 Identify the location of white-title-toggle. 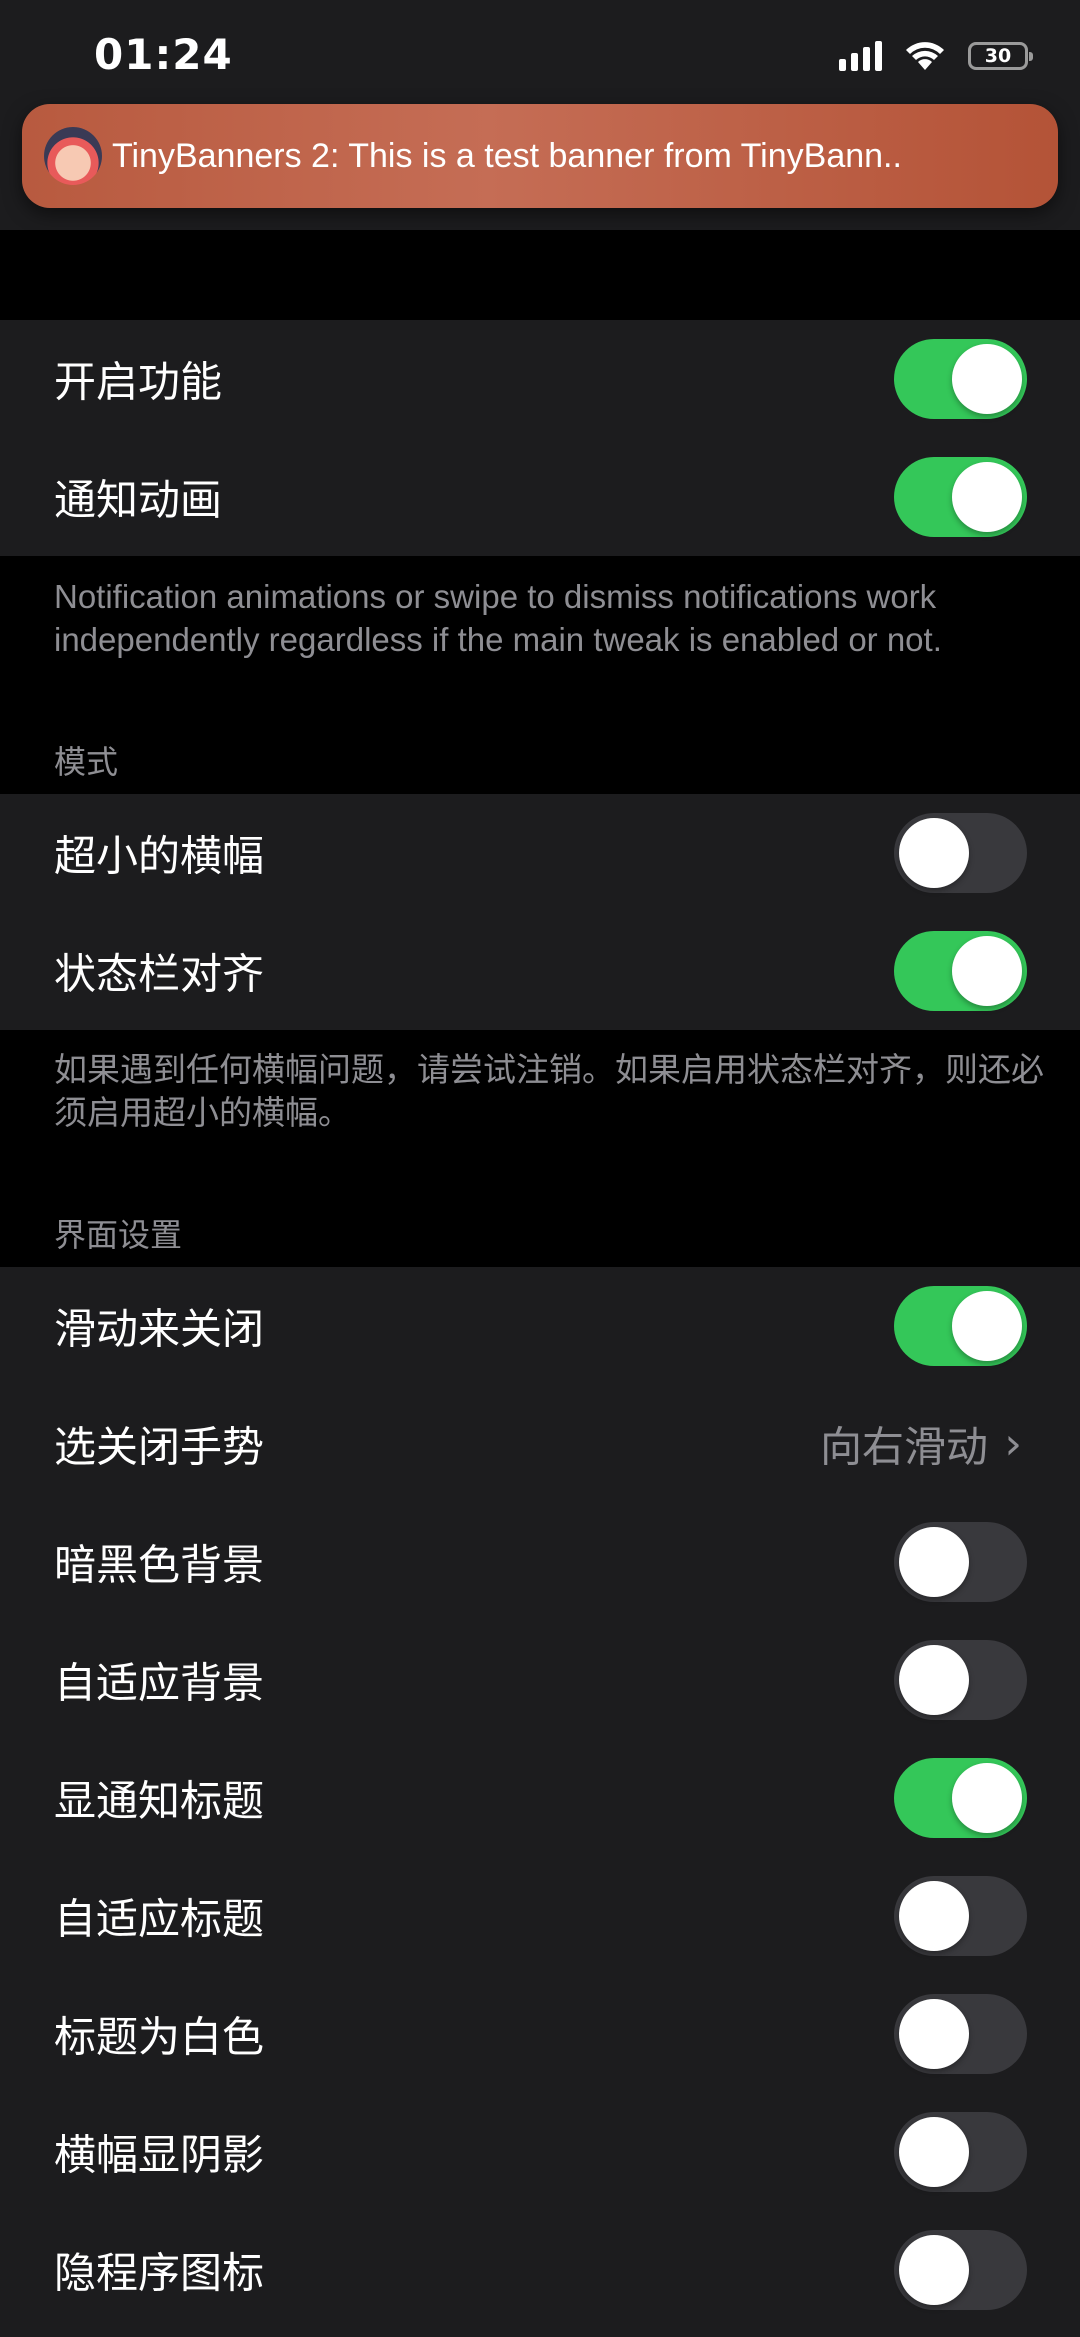
(960, 2034).